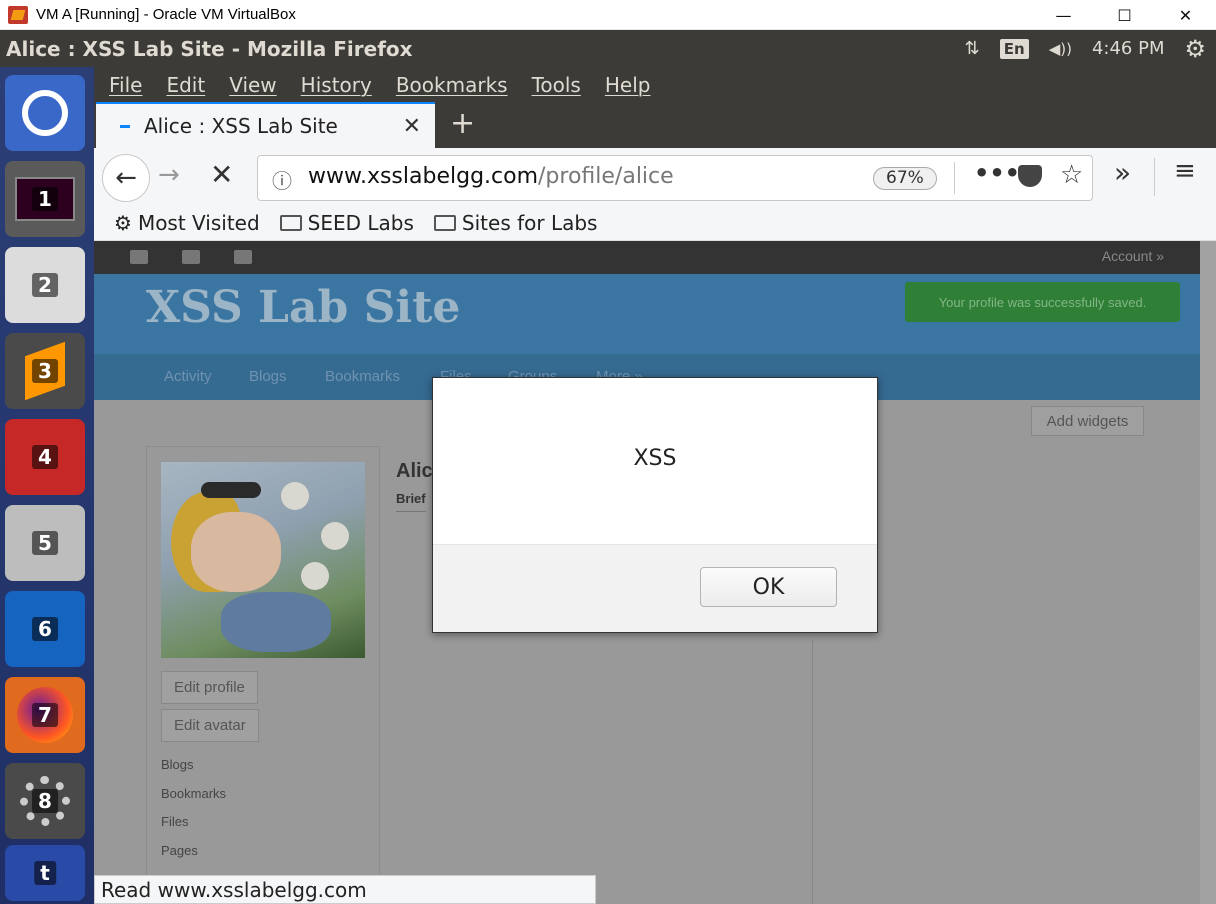 This screenshot has width=1216, height=904. Describe the element at coordinates (972, 48) in the screenshot. I see `network-icon: ⇅` at that location.